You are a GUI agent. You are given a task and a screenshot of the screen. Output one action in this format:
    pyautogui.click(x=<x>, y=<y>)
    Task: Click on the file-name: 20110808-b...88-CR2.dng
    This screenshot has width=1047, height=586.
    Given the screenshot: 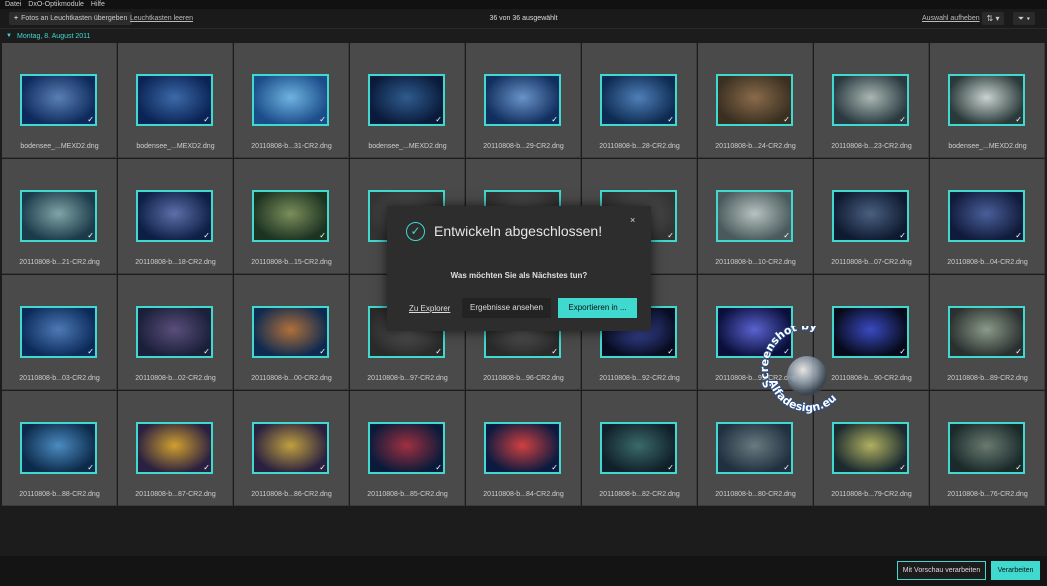 What is the action you would take?
    pyautogui.click(x=59, y=494)
    